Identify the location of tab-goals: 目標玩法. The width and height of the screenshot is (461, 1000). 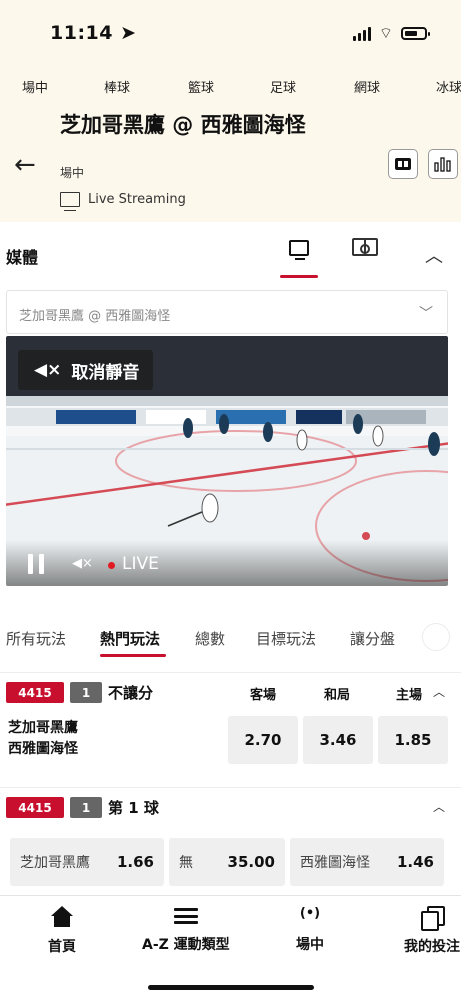
(286, 638).